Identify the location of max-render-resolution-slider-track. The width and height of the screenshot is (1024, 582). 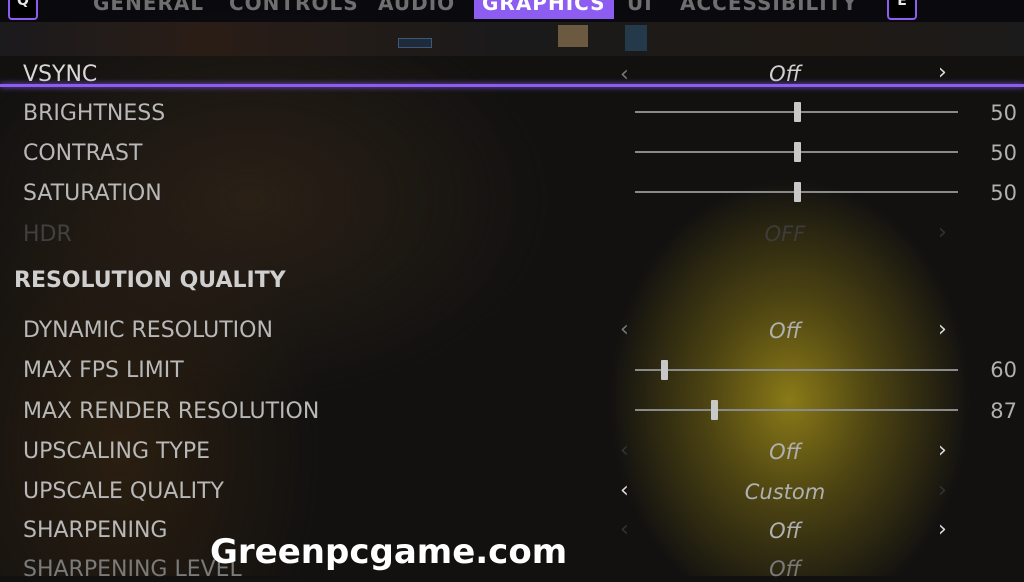
(796, 410).